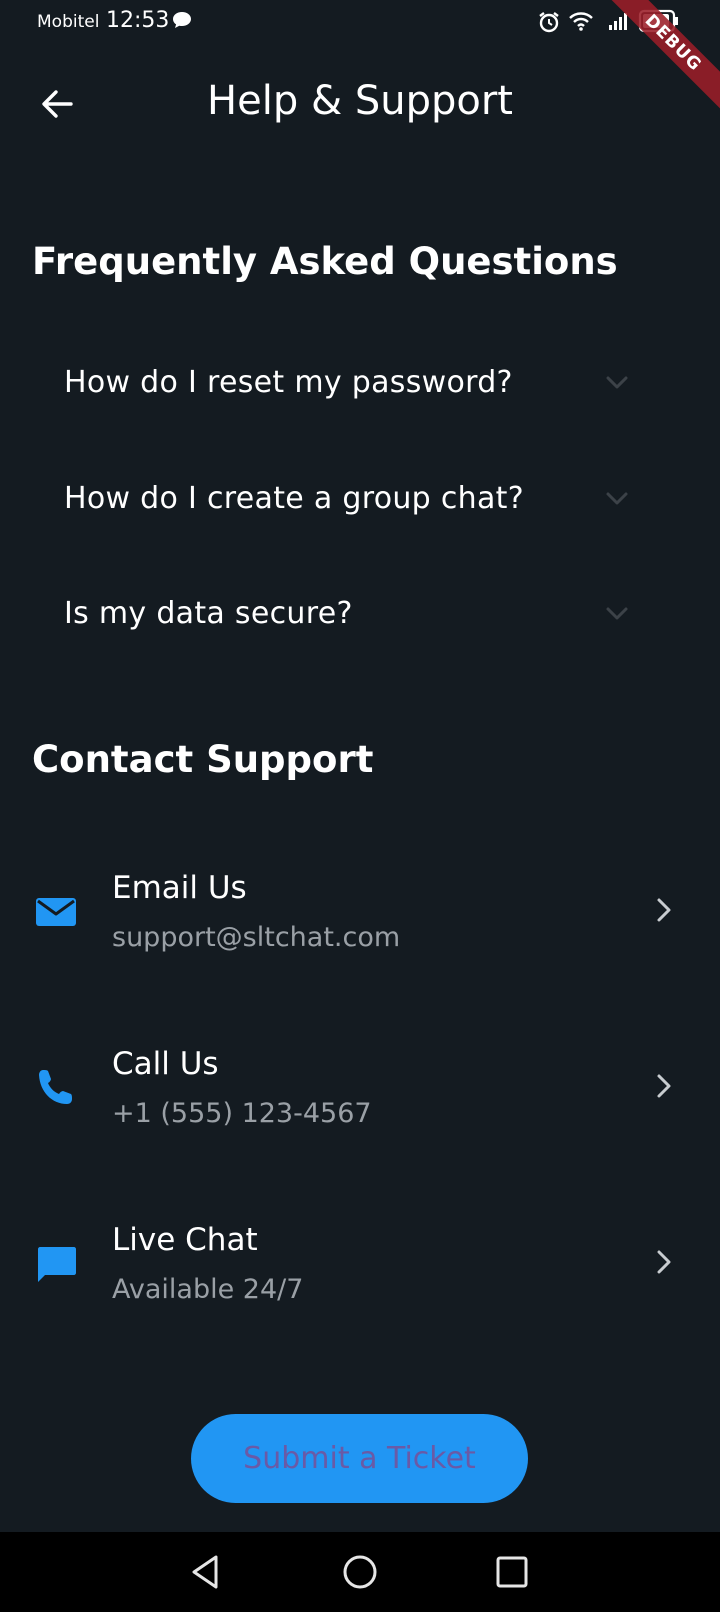 This screenshot has width=720, height=1612. I want to click on system-nav-bar, so click(360, 1572).